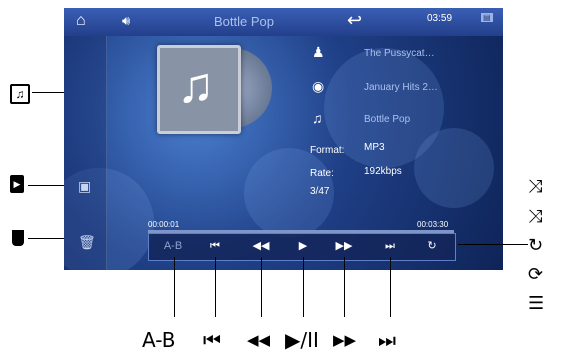 The image size is (563, 354). I want to click on rewind-label: ◀◀, so click(259, 340).